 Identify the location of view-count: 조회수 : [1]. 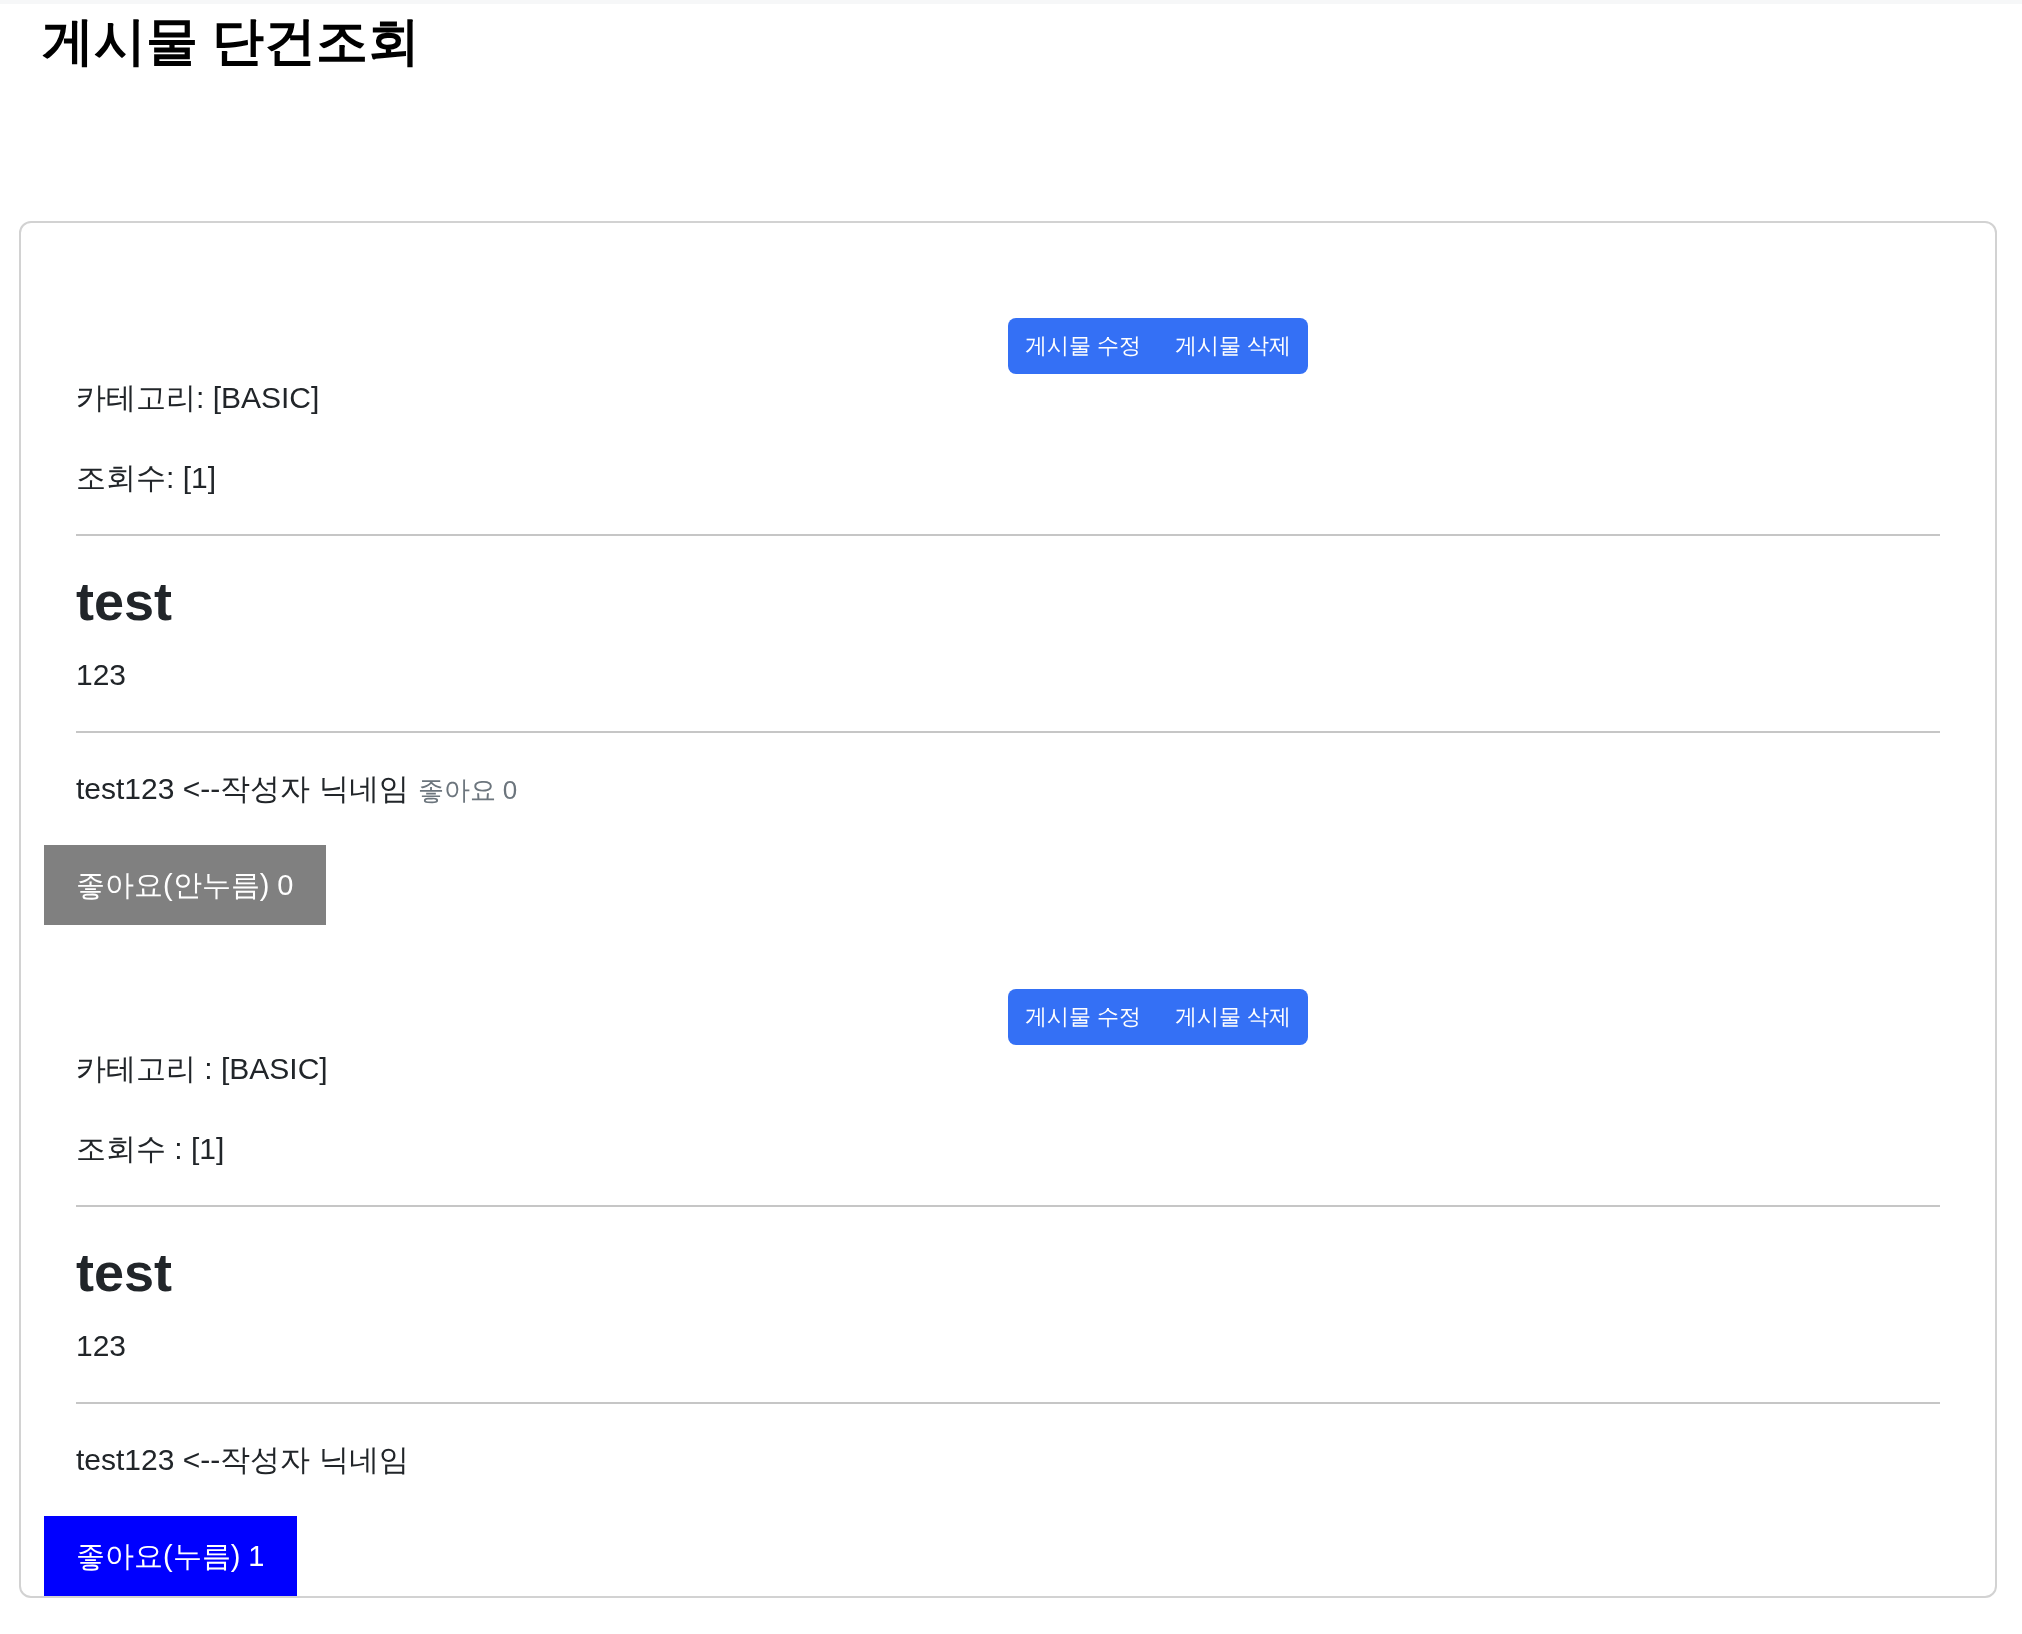
(151, 1149).